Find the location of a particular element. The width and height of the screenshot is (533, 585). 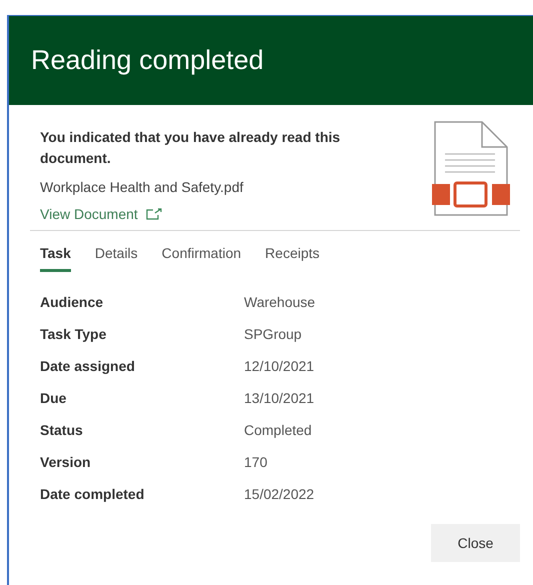

document-icon is located at coordinates (471, 169).